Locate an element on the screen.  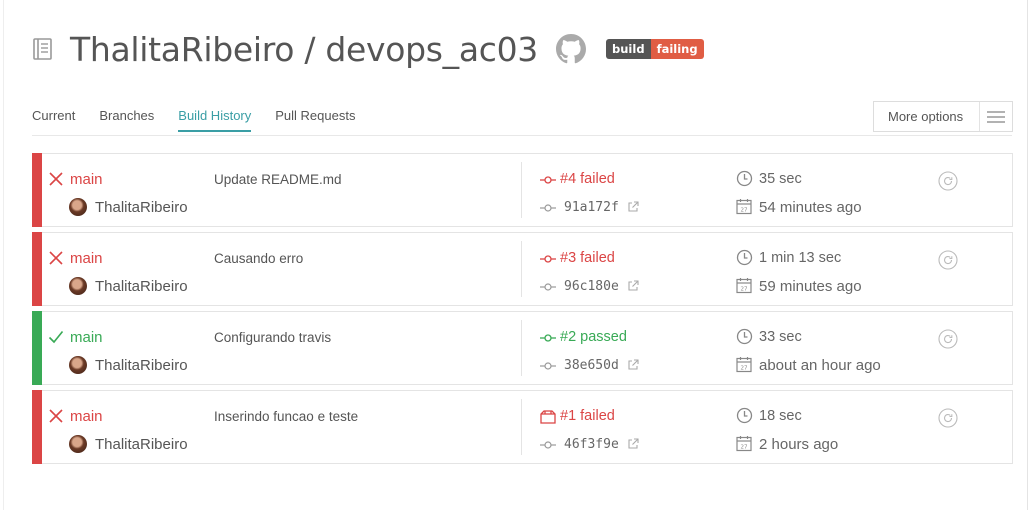
tab-pull-requests: Pull Requests is located at coordinates (315, 120).